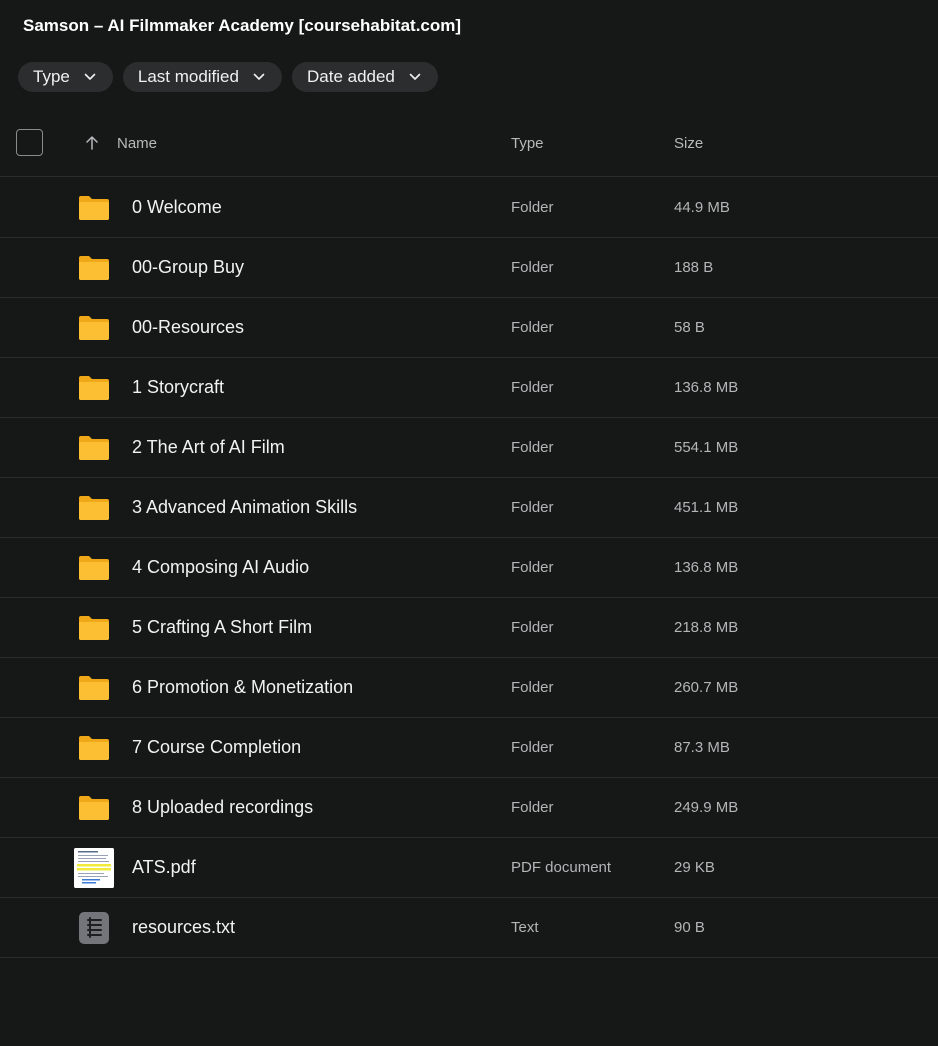 This screenshot has width=938, height=1046. Describe the element at coordinates (188, 267) in the screenshot. I see `file-name: 00-Group Buy` at that location.